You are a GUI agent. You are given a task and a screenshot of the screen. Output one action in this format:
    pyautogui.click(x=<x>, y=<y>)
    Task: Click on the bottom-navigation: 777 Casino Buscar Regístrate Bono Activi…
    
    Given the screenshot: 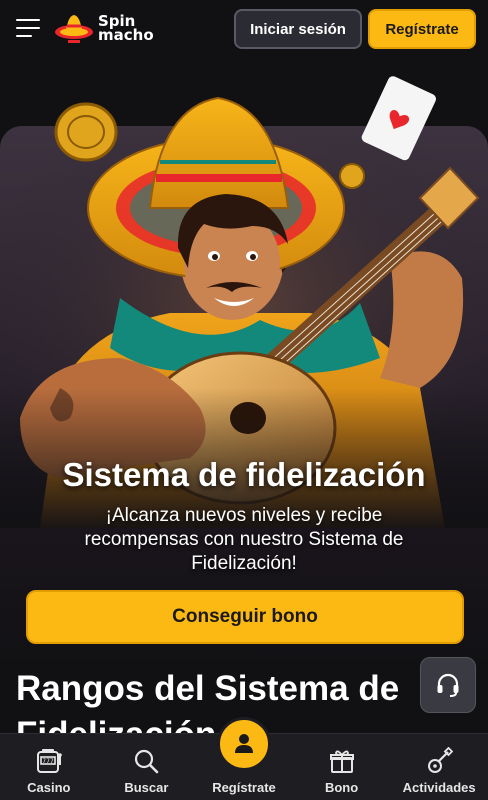 What is the action you would take?
    pyautogui.click(x=244, y=758)
    